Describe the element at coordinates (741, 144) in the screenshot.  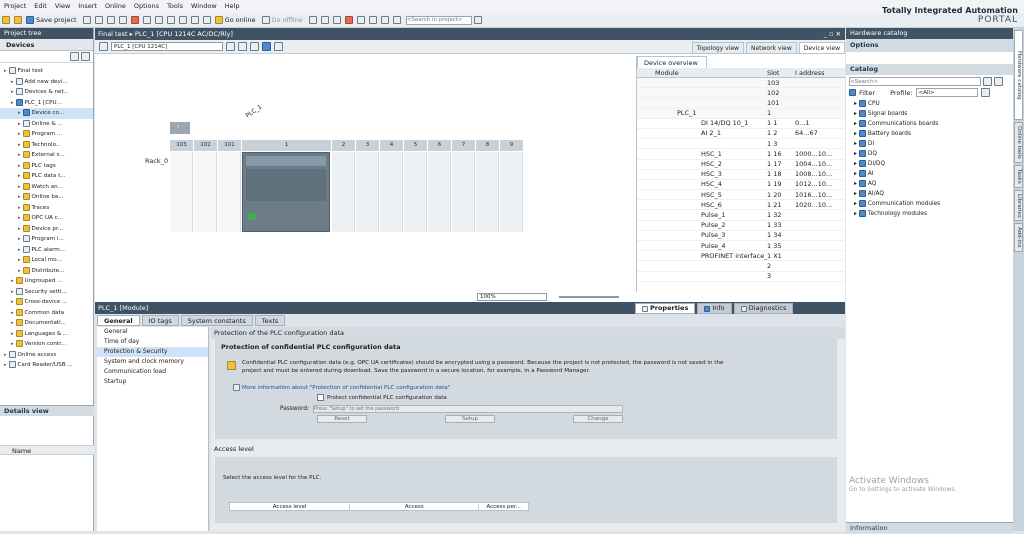
I see `overview-row: 1 3` at that location.